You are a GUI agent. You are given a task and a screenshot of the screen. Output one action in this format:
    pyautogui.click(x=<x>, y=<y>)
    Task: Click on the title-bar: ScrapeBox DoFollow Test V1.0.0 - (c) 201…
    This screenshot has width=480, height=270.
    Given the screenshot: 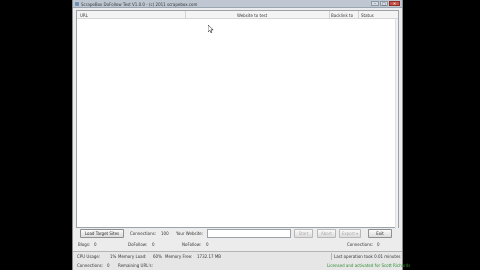 What is the action you would take?
    pyautogui.click(x=237, y=4)
    